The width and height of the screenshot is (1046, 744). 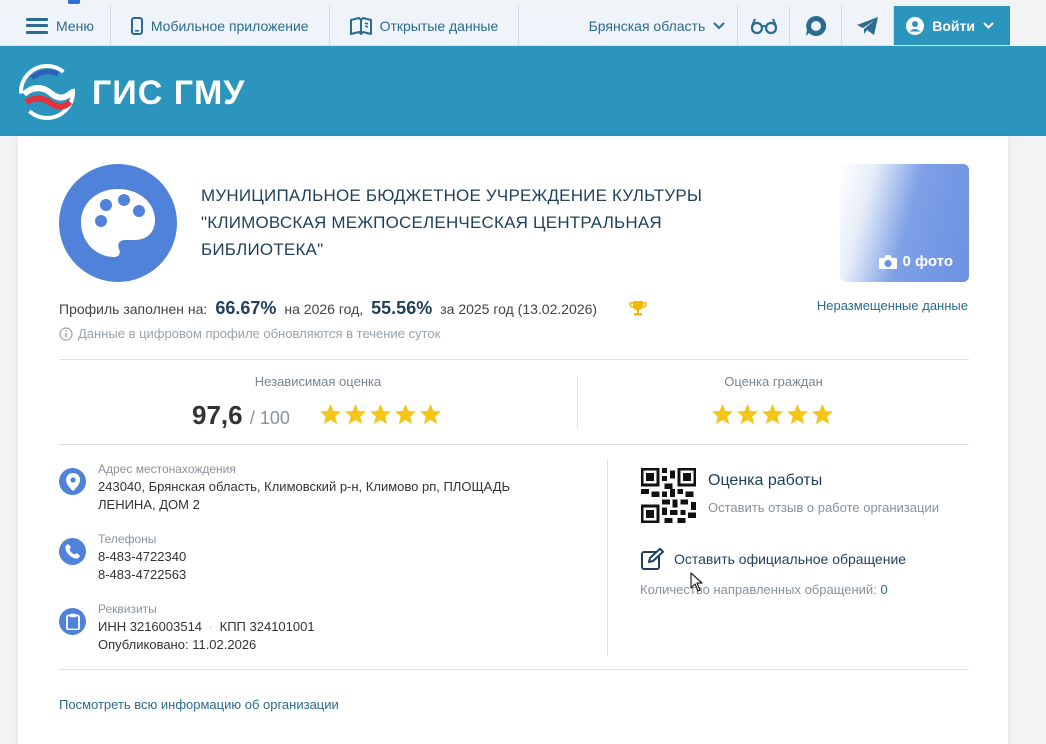 What do you see at coordinates (127, 609) in the screenshot?
I see `requisites-label: Реквизиты` at bounding box center [127, 609].